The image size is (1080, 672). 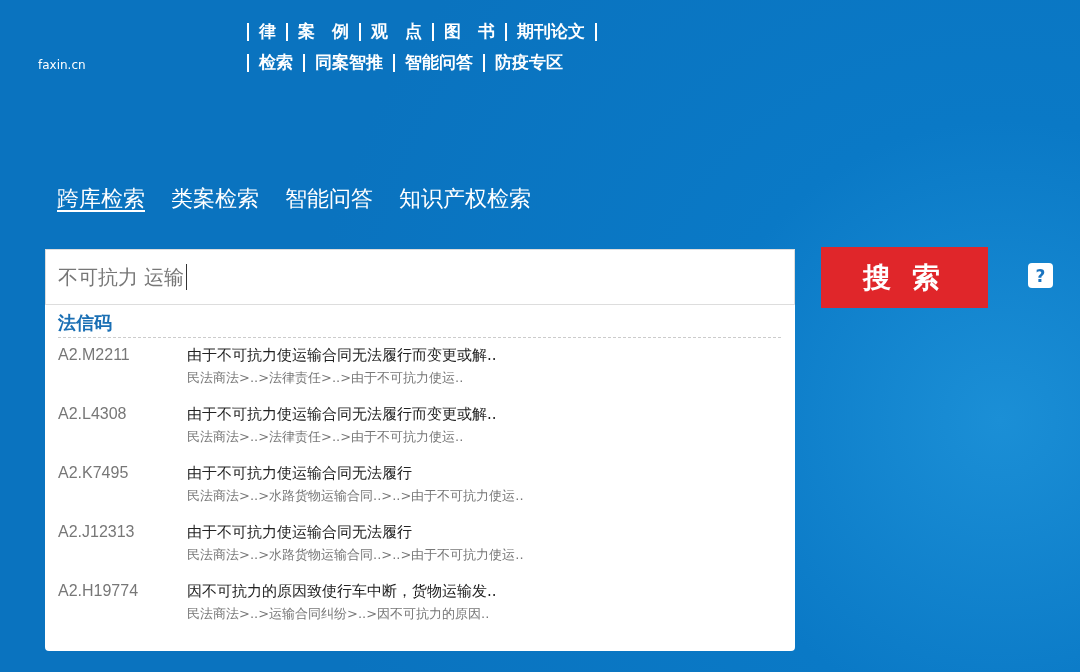 I want to click on search-tab: 知识产权检索, so click(x=465, y=200).